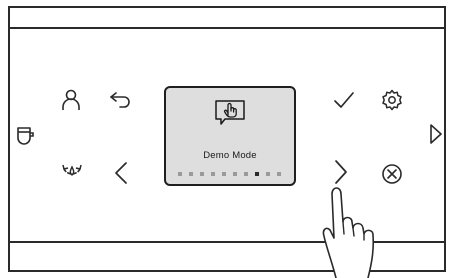 The image size is (454, 278). What do you see at coordinates (230, 112) in the screenshot?
I see `touch-hand-icon` at bounding box center [230, 112].